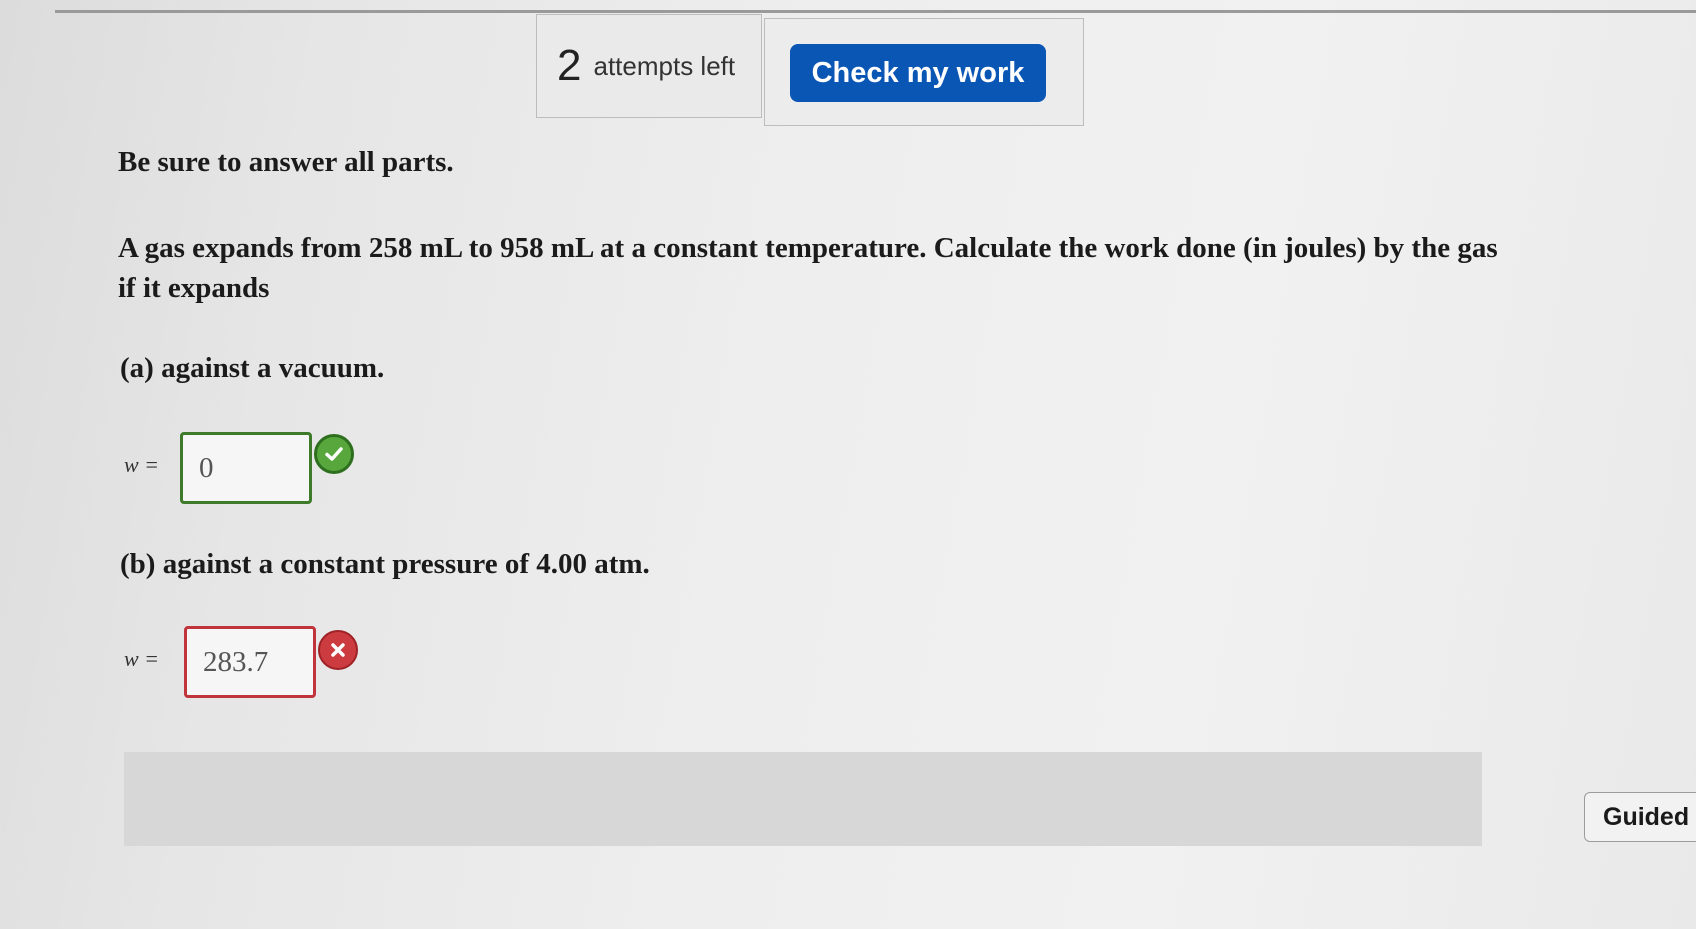  I want to click on attempts-count: 2, so click(569, 65).